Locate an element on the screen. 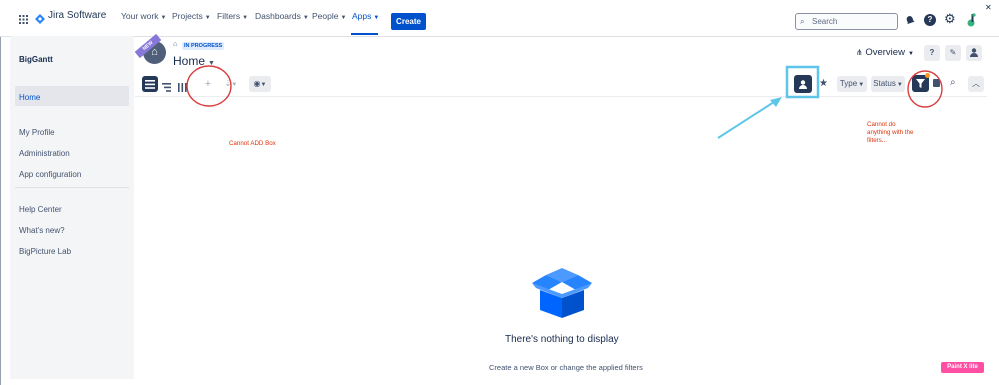 The image size is (999, 385). nav-label: Apps is located at coordinates (362, 16).